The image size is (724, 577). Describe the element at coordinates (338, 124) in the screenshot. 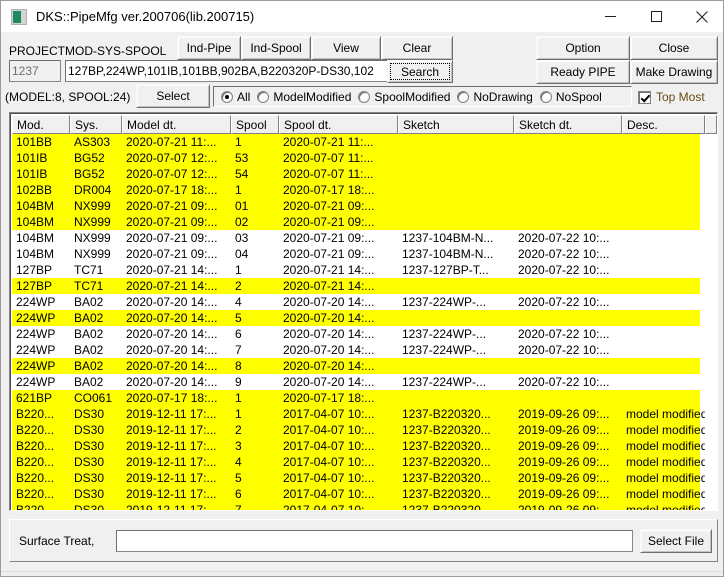

I see `grid-header-cell: Spool dt.` at that location.